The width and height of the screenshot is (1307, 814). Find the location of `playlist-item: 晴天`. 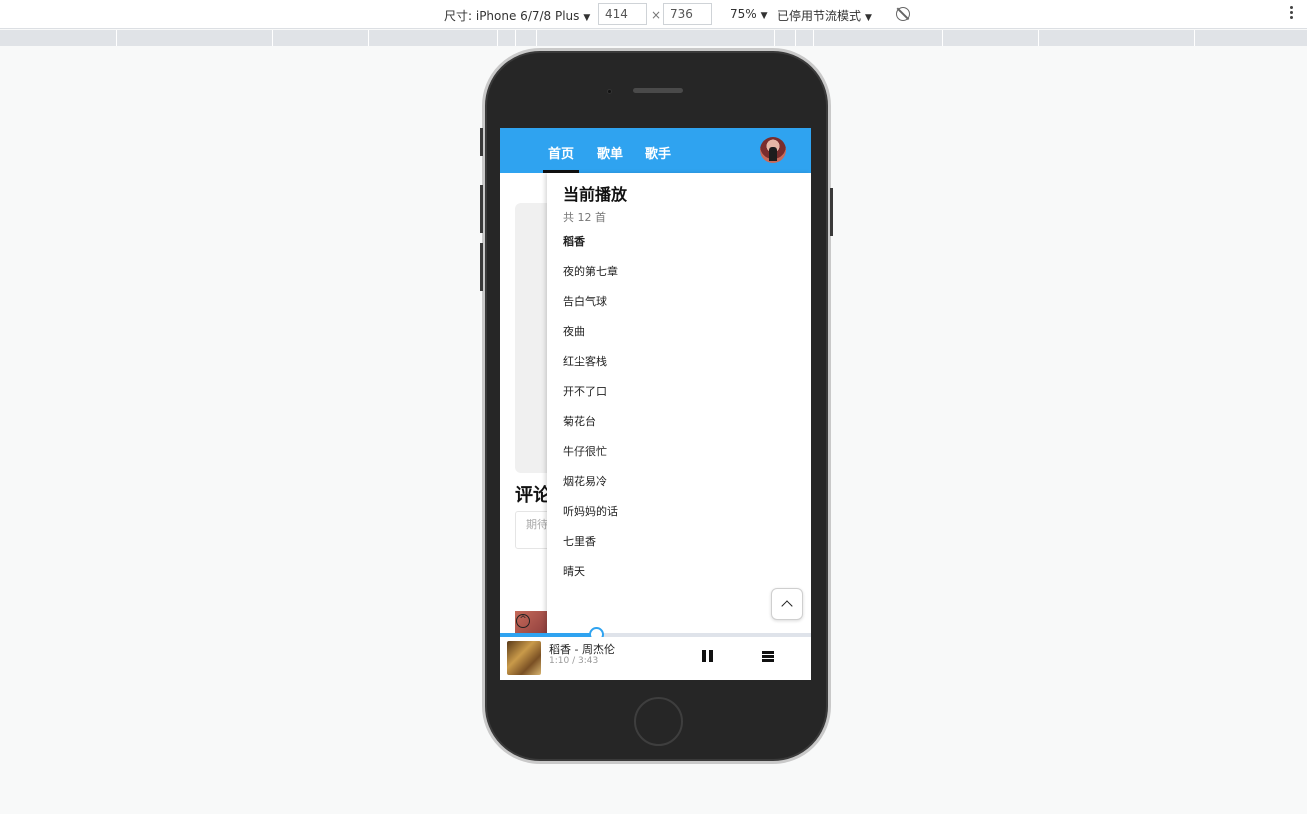

playlist-item: 晴天 is located at coordinates (574, 571).